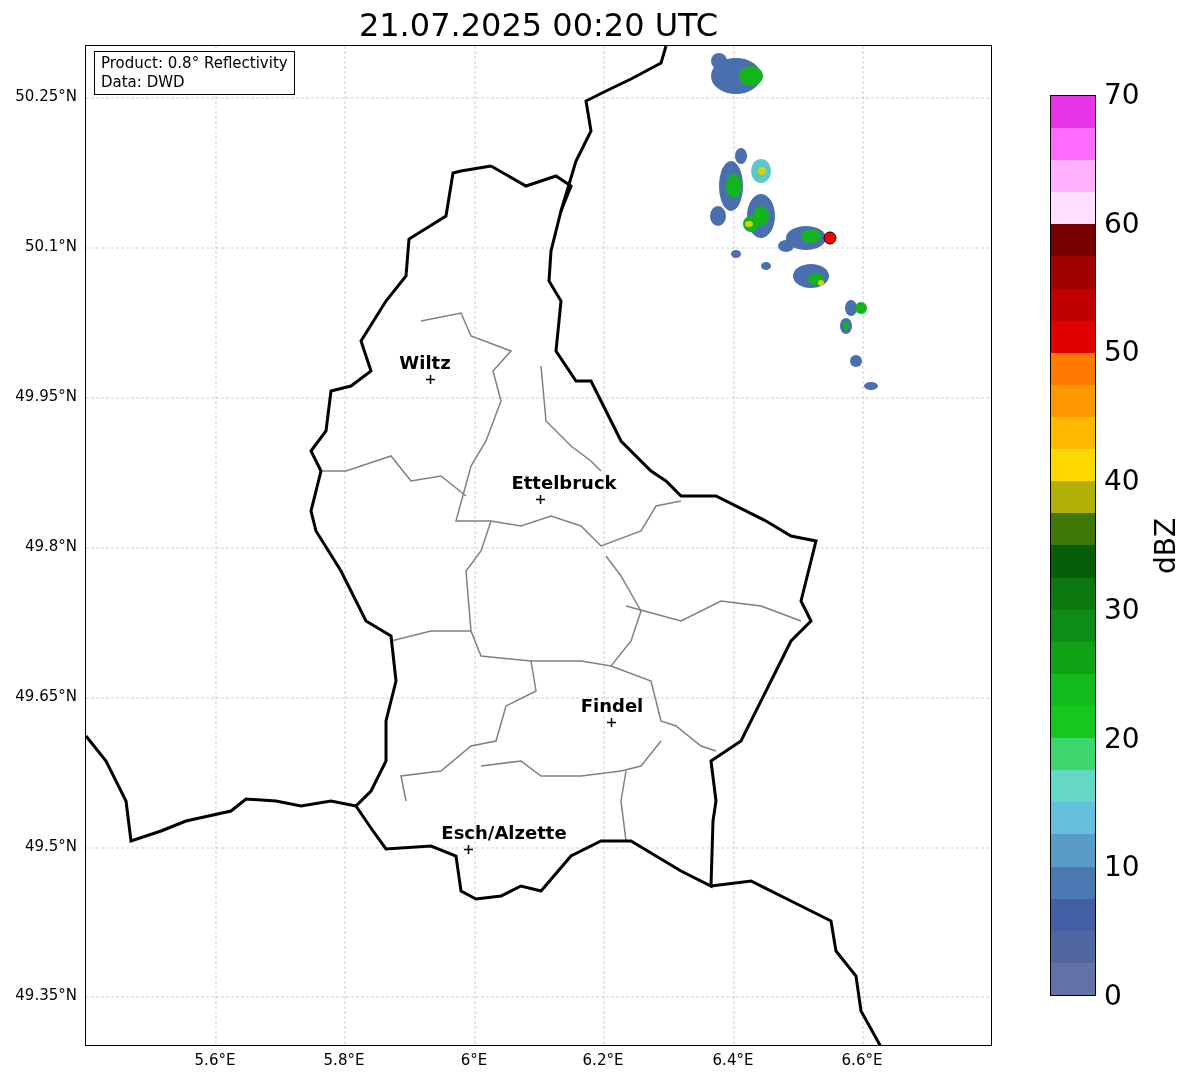 The width and height of the screenshot is (1184, 1081). What do you see at coordinates (538, 25) in the screenshot?
I see `chart-title: 21.07.2025 00:20 UTC` at bounding box center [538, 25].